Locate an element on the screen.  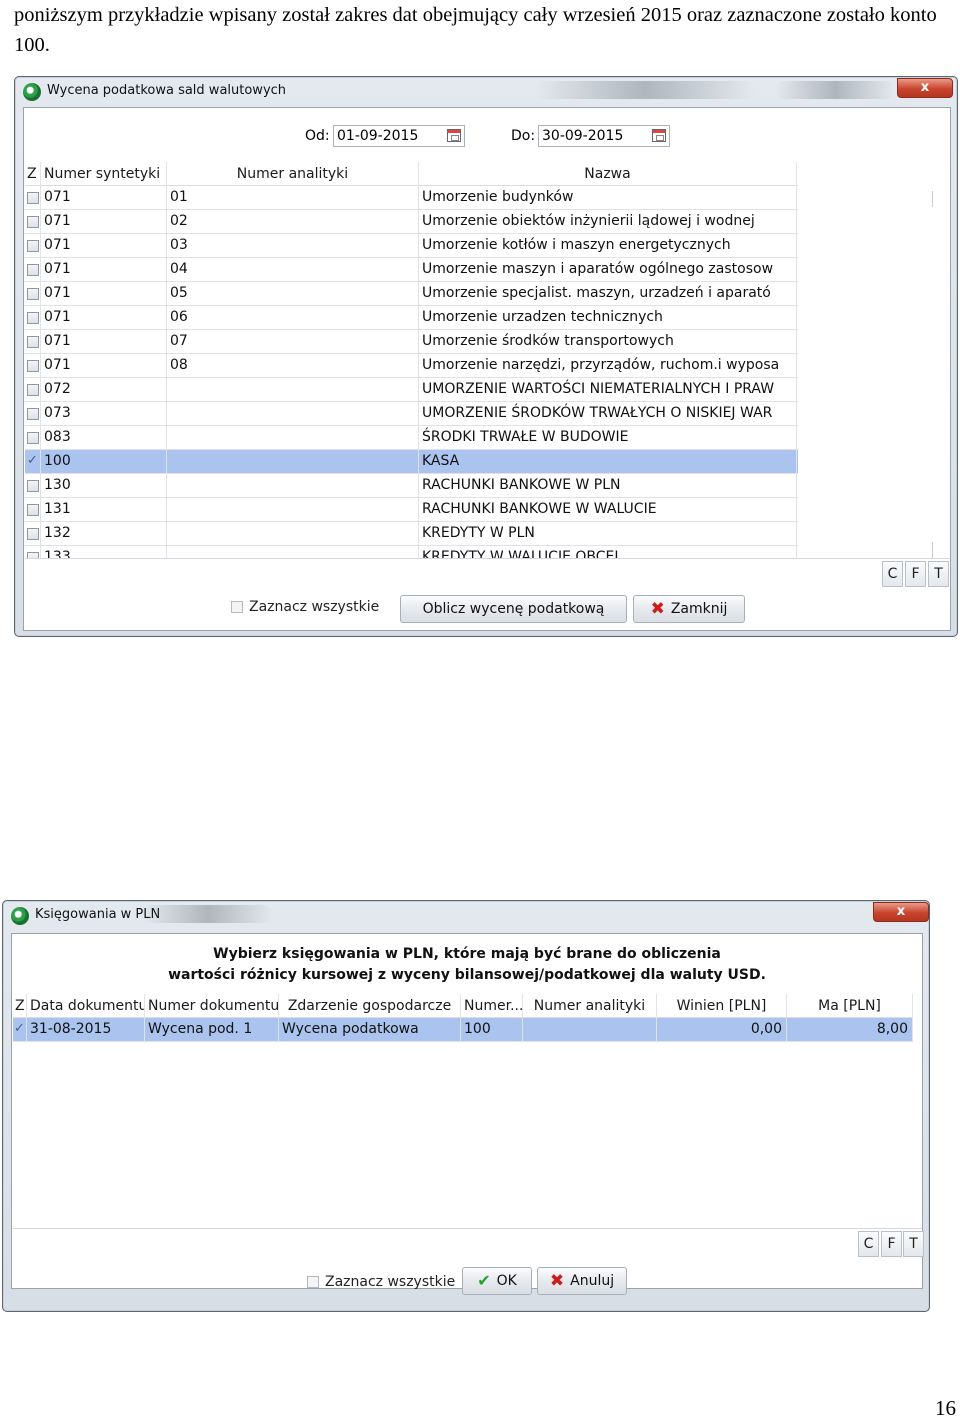
cell-nazwa: ŚRODKI TRWAŁE W BUDOWIE is located at coordinates (608, 437).